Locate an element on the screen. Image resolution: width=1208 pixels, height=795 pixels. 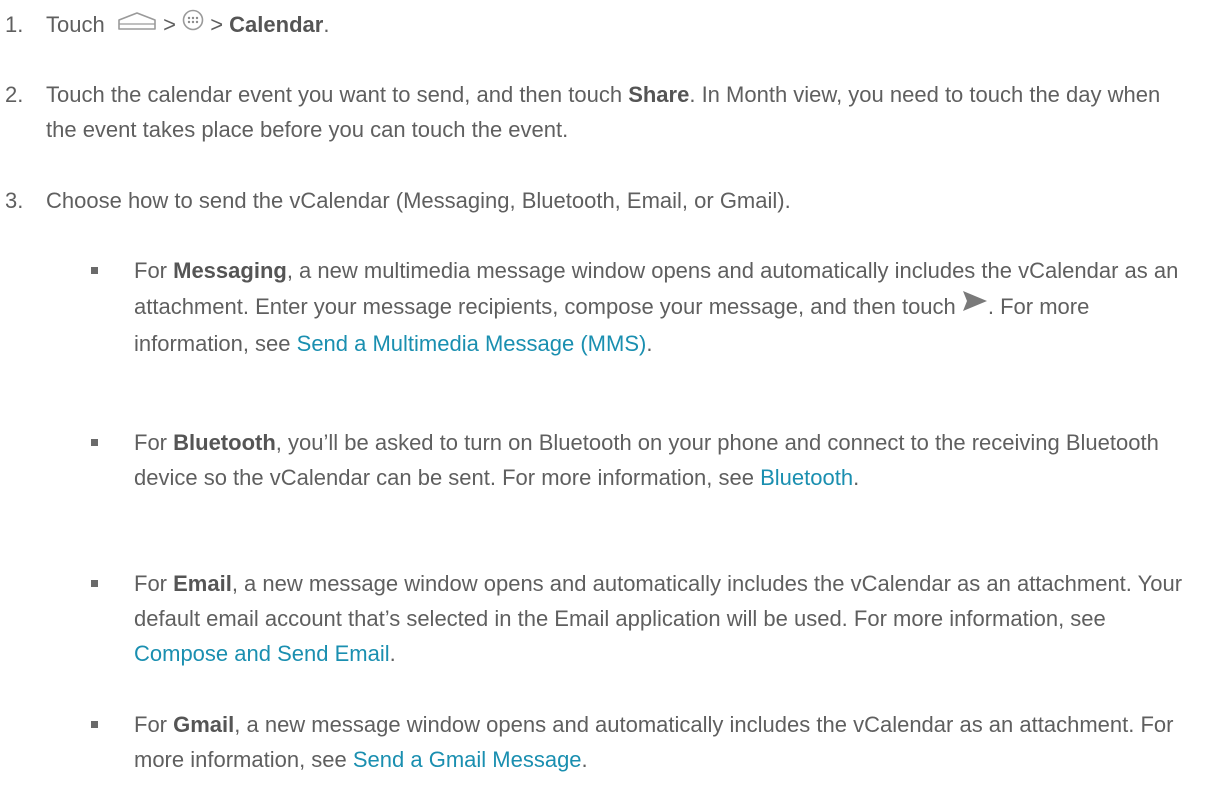
link-send-gmail-message: Send a Gmail Message is located at coordinates (467, 759).